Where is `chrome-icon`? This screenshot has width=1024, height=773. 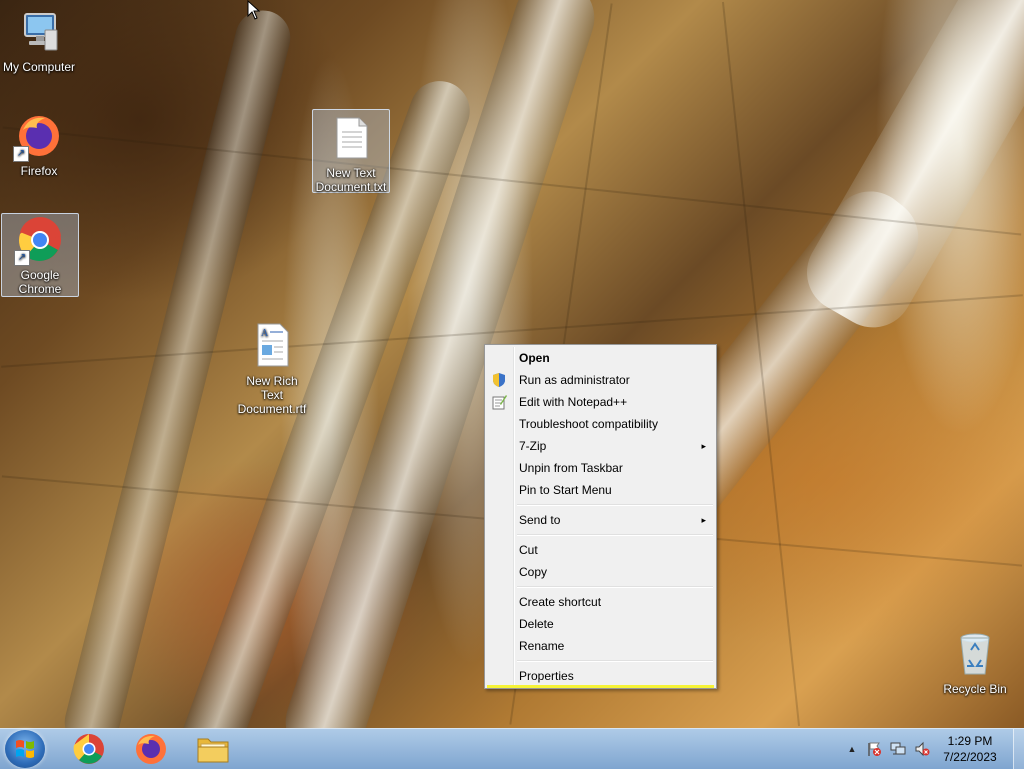
chrome-icon is located at coordinates (88, 749).